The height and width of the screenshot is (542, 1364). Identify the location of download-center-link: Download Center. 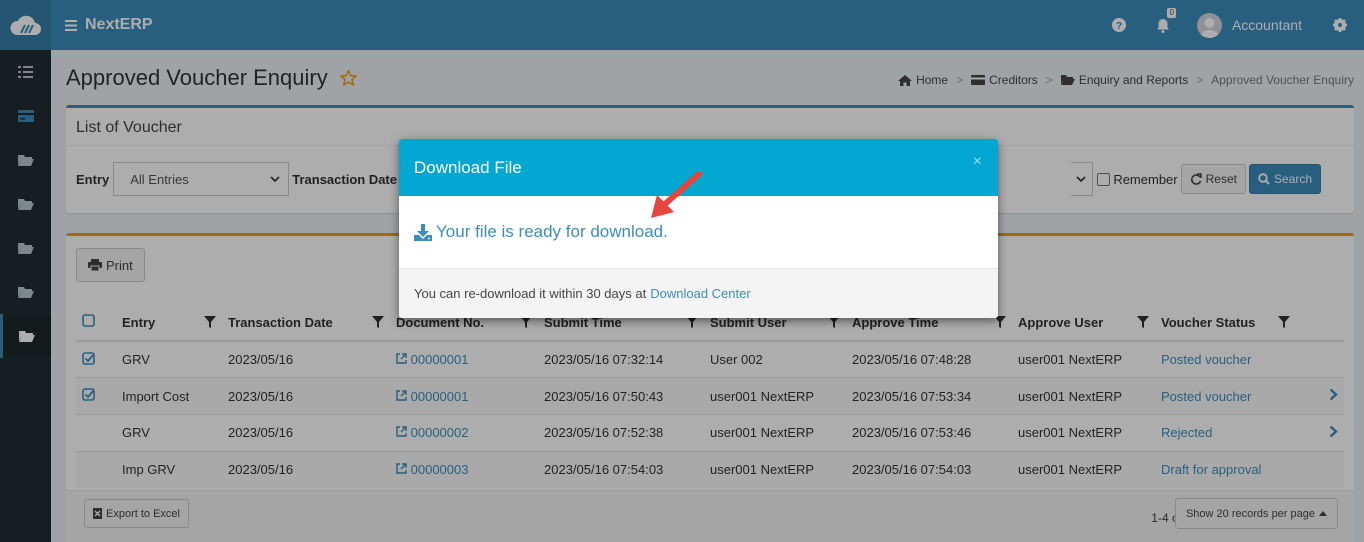
(700, 293).